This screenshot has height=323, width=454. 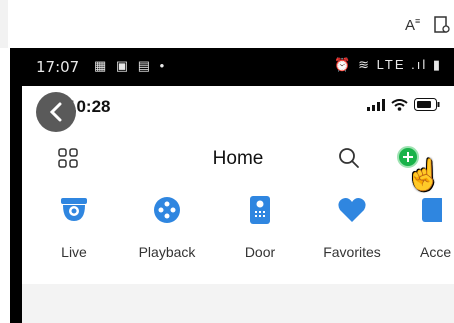 I want to click on shortcut-door: Door, so click(x=260, y=227).